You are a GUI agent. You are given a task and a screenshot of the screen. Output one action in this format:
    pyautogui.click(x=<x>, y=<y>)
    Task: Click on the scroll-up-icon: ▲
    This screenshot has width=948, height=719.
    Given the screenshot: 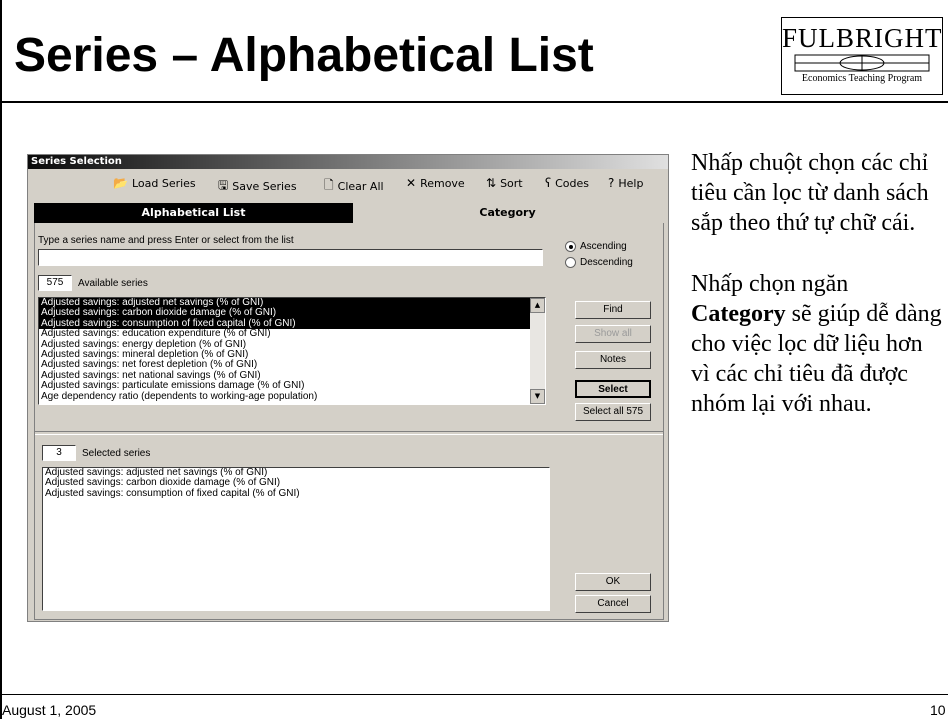 What is the action you would take?
    pyautogui.click(x=537, y=305)
    